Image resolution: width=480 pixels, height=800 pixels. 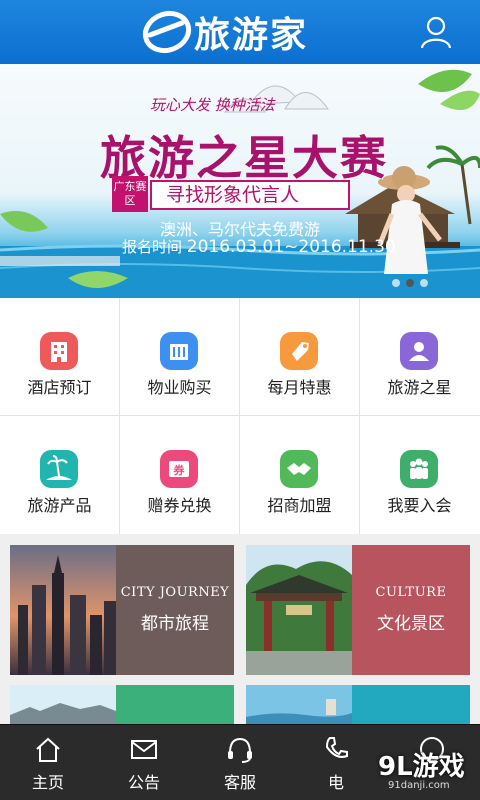 I want to click on menu-item: 券赠券兑换, so click(x=179, y=474).